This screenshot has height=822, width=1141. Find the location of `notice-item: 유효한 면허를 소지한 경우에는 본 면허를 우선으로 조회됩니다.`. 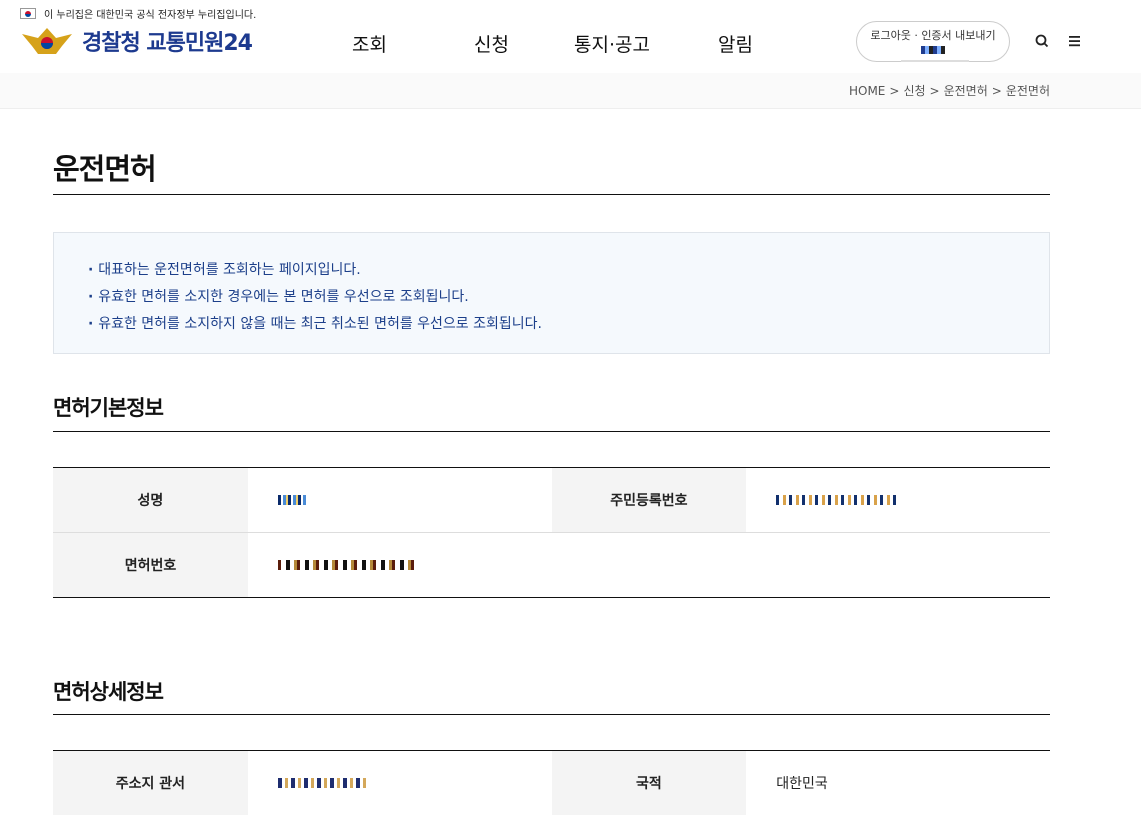

notice-item: 유효한 면허를 소지한 경우에는 본 면허를 우선으로 조회됩니다. is located at coordinates (568, 297).